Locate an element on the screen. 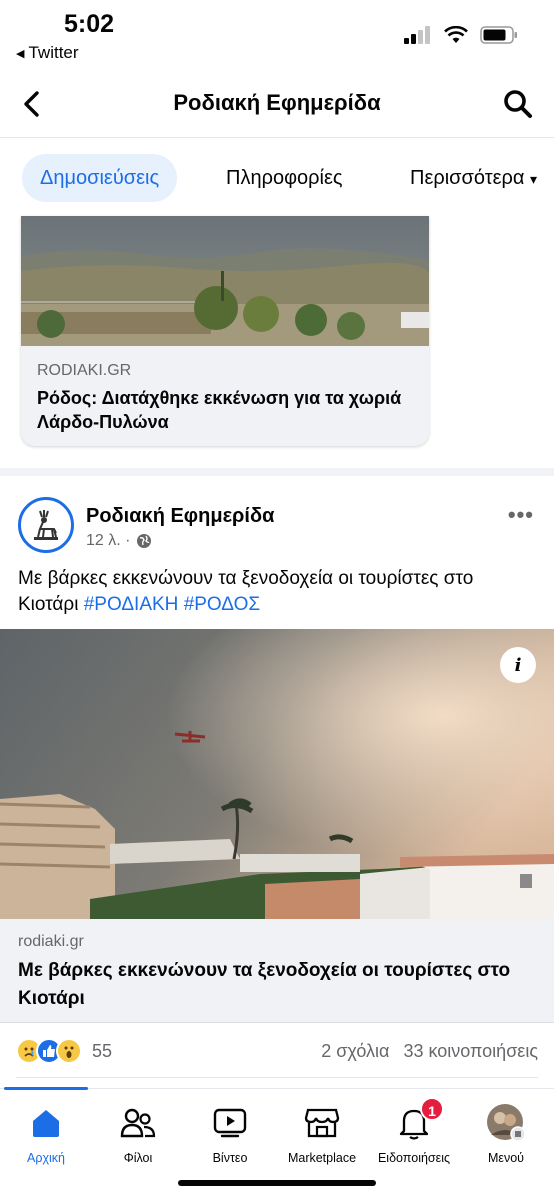 The width and height of the screenshot is (554, 1200). globe-icon is located at coordinates (144, 541).